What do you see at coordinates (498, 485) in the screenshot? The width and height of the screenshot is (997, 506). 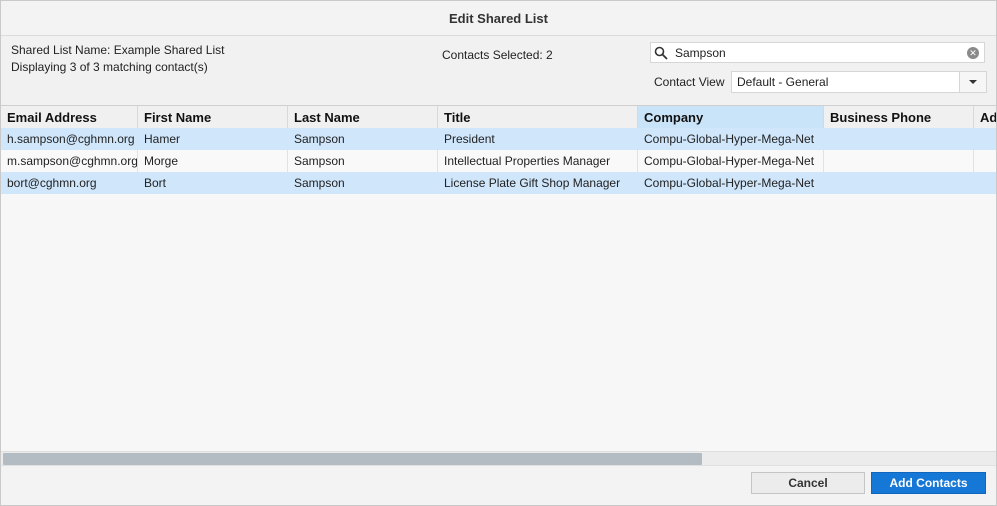 I see `dialog-footer: Cancel Add Contacts` at bounding box center [498, 485].